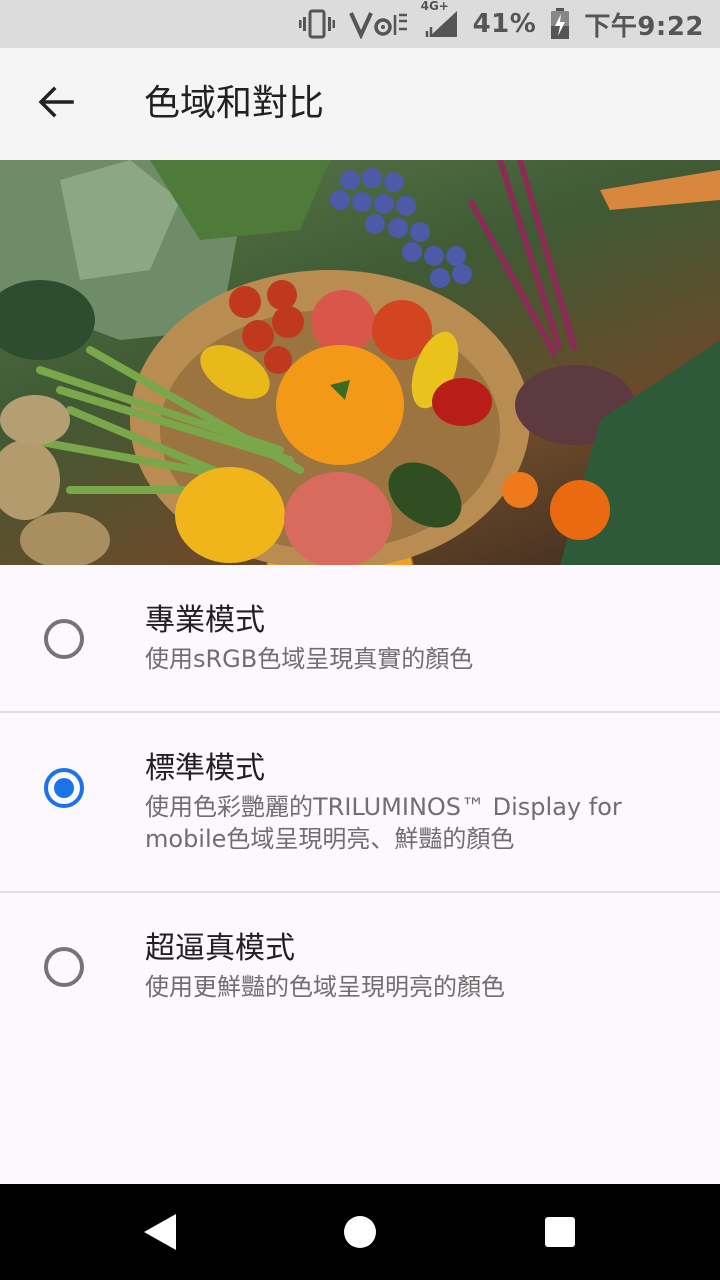 The height and width of the screenshot is (1280, 720). What do you see at coordinates (560, 24) in the screenshot?
I see `battery-charging-icon` at bounding box center [560, 24].